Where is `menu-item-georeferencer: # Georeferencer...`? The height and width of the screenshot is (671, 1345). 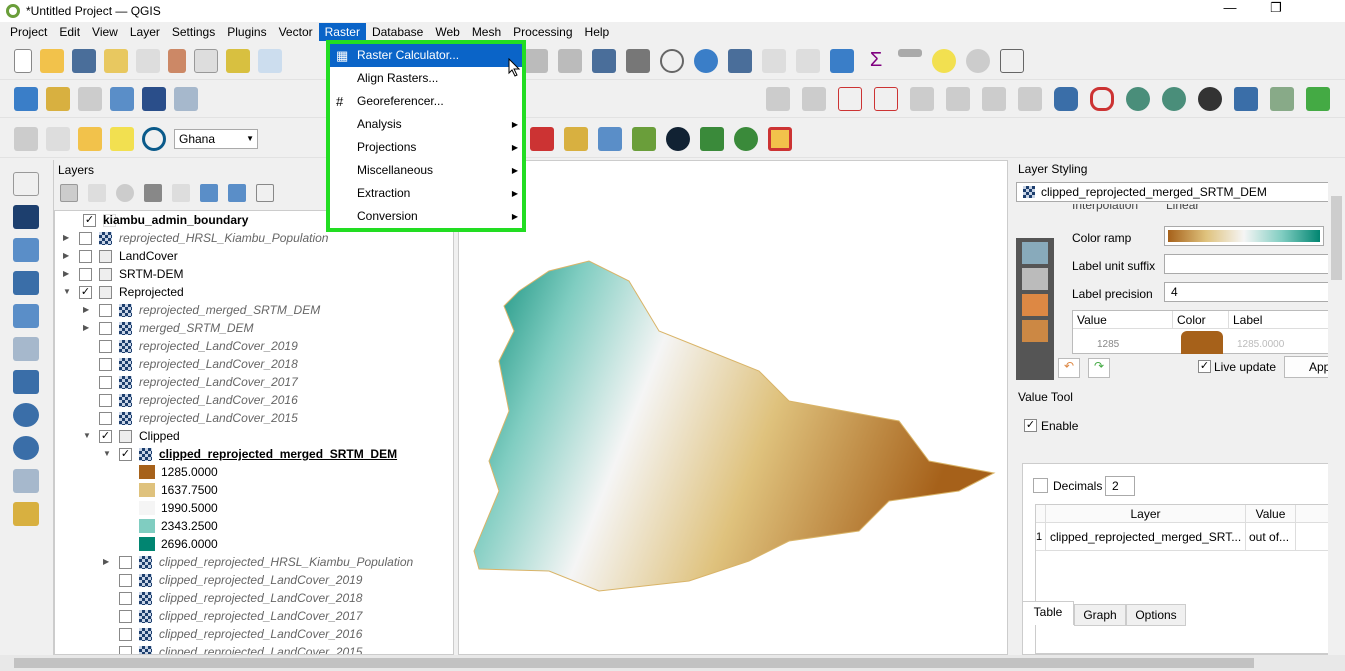
menu-item-georeferencer: # Georeferencer... is located at coordinates (426, 101).